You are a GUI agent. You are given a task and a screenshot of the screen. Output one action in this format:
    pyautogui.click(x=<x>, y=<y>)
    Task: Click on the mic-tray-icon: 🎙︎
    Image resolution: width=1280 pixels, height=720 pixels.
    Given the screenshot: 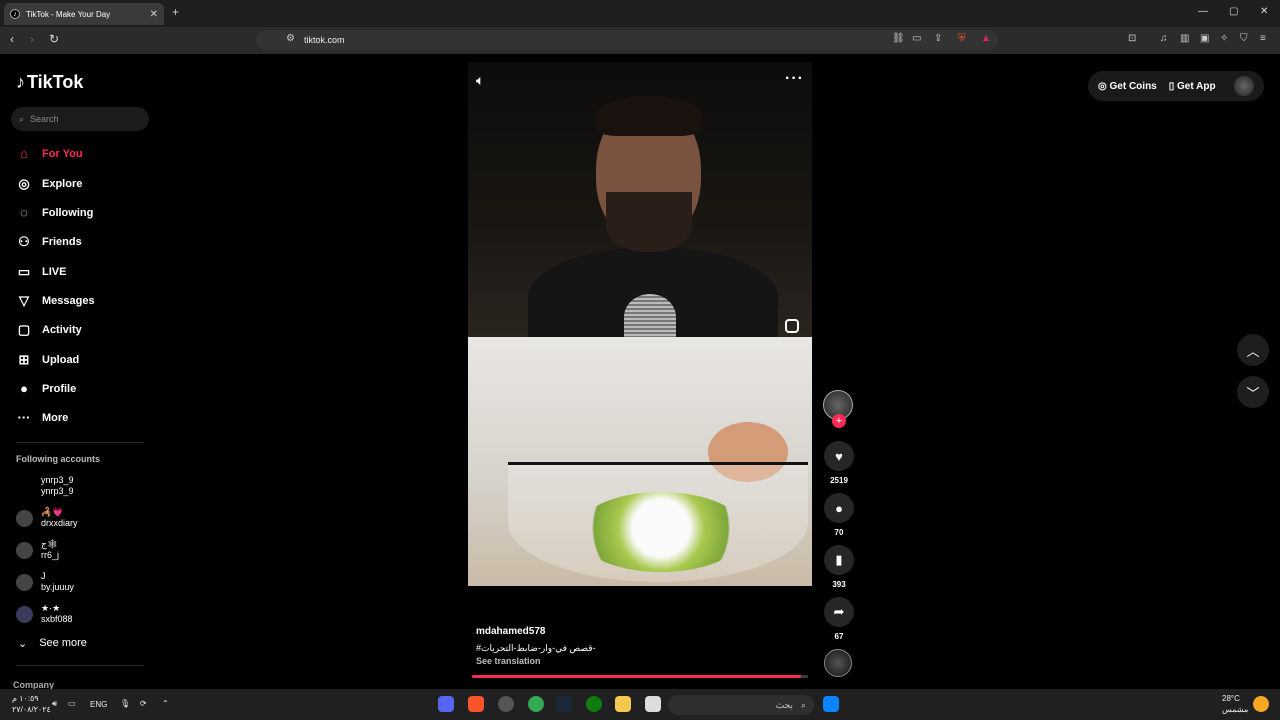 What is the action you would take?
    pyautogui.click(x=125, y=703)
    